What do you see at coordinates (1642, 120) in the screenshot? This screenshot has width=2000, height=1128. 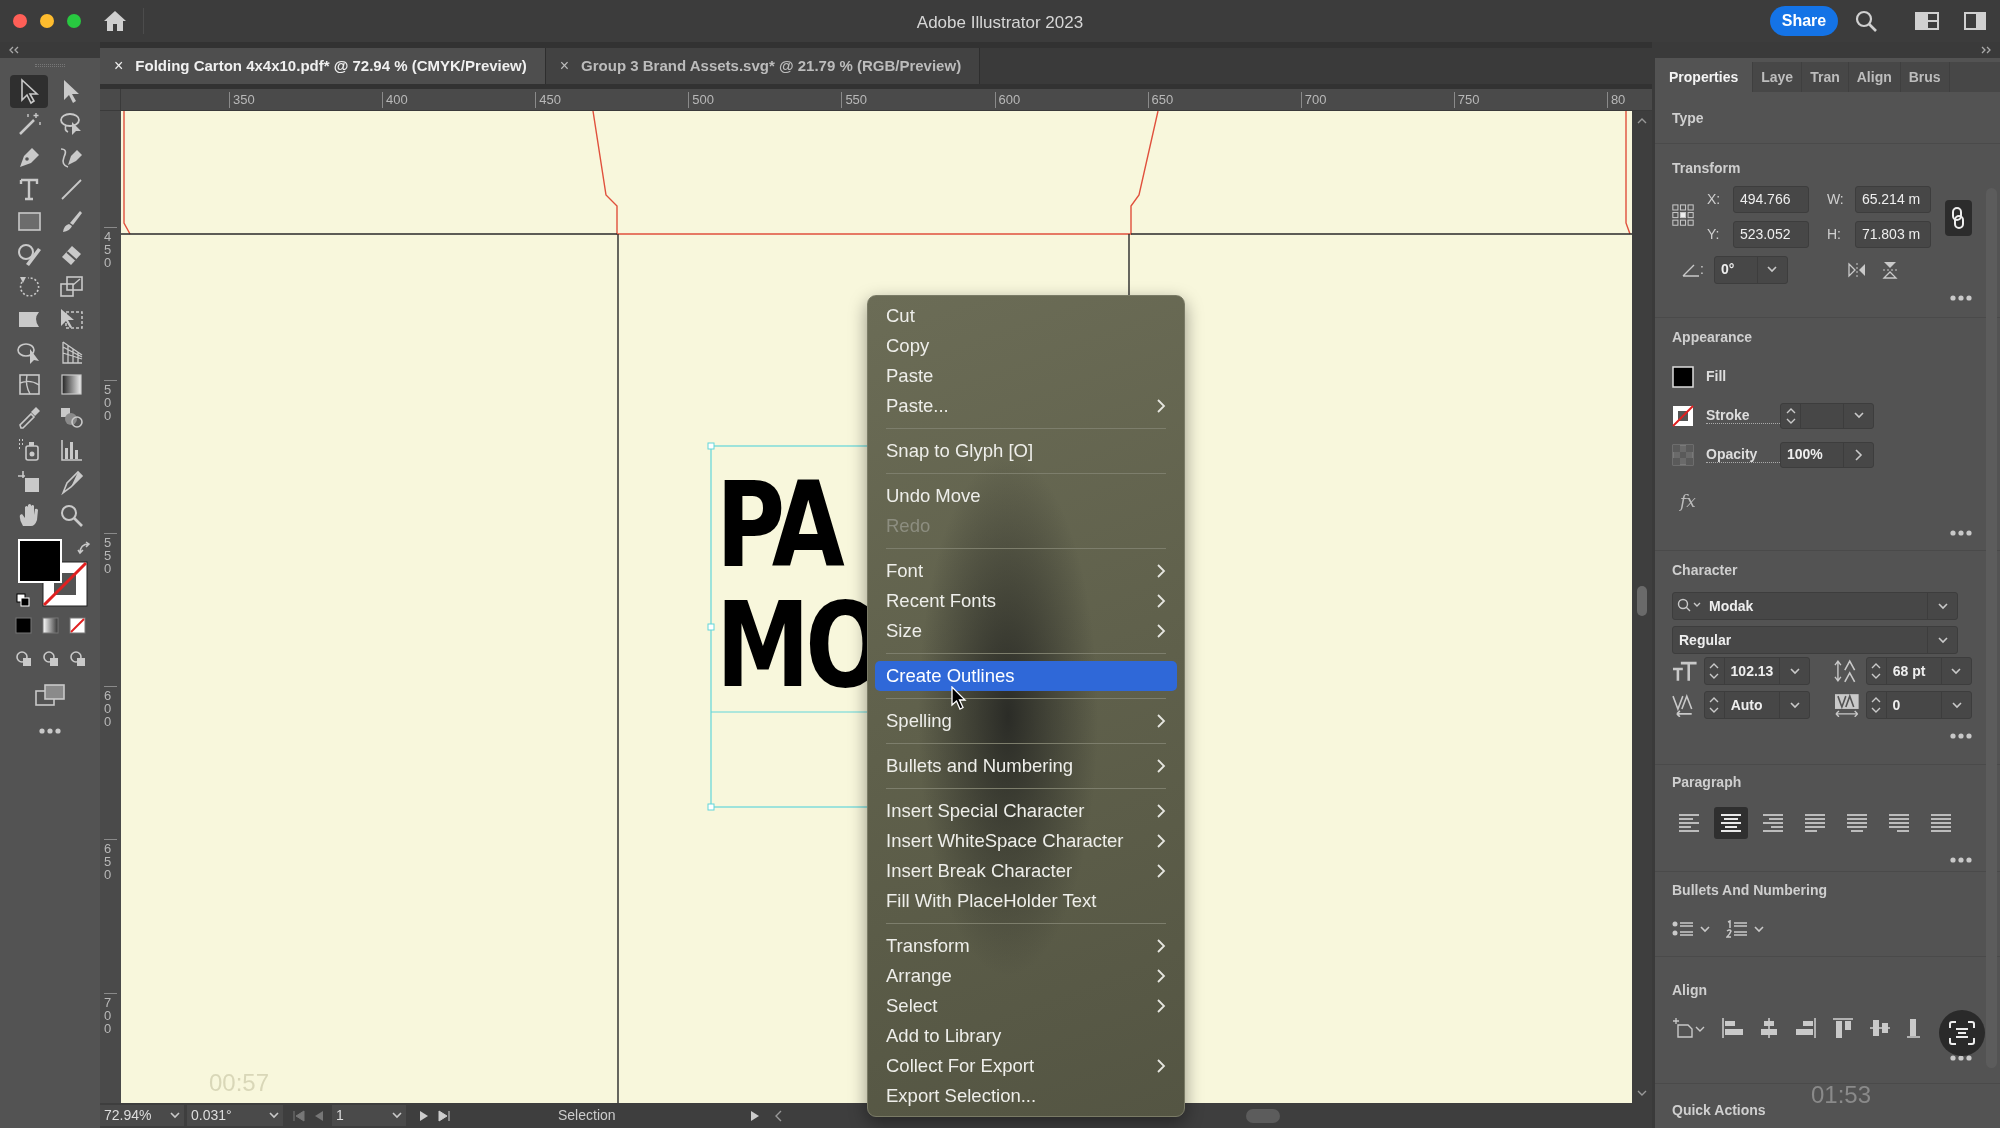 I see `scroll-up-icon` at bounding box center [1642, 120].